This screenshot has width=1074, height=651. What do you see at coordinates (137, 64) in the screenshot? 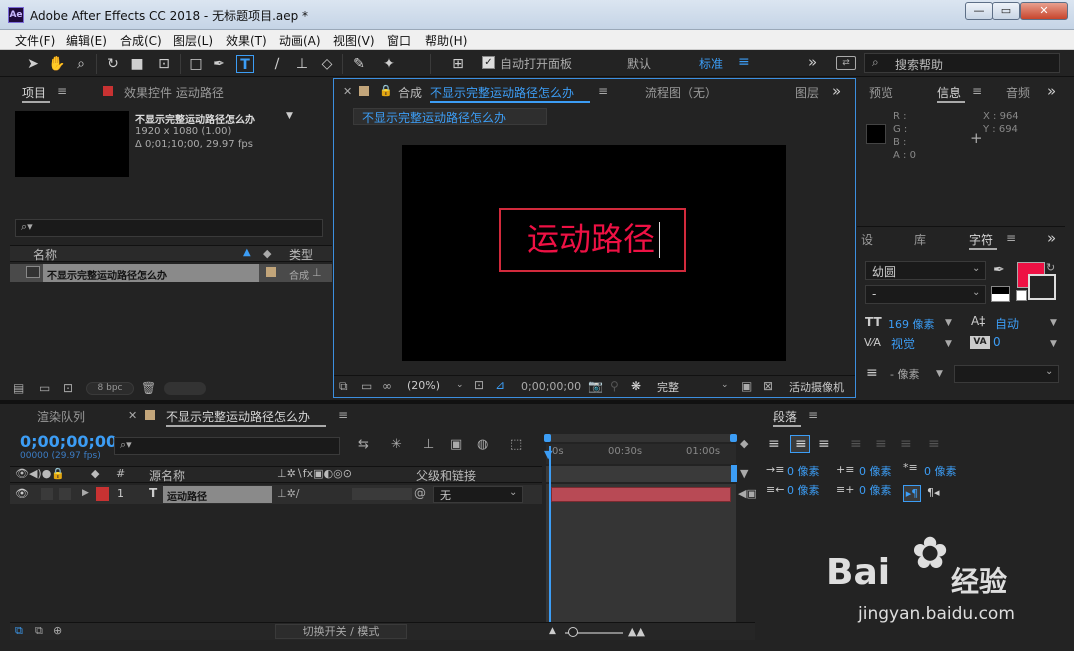
I see `camera-tool-icon: ■` at bounding box center [137, 64].